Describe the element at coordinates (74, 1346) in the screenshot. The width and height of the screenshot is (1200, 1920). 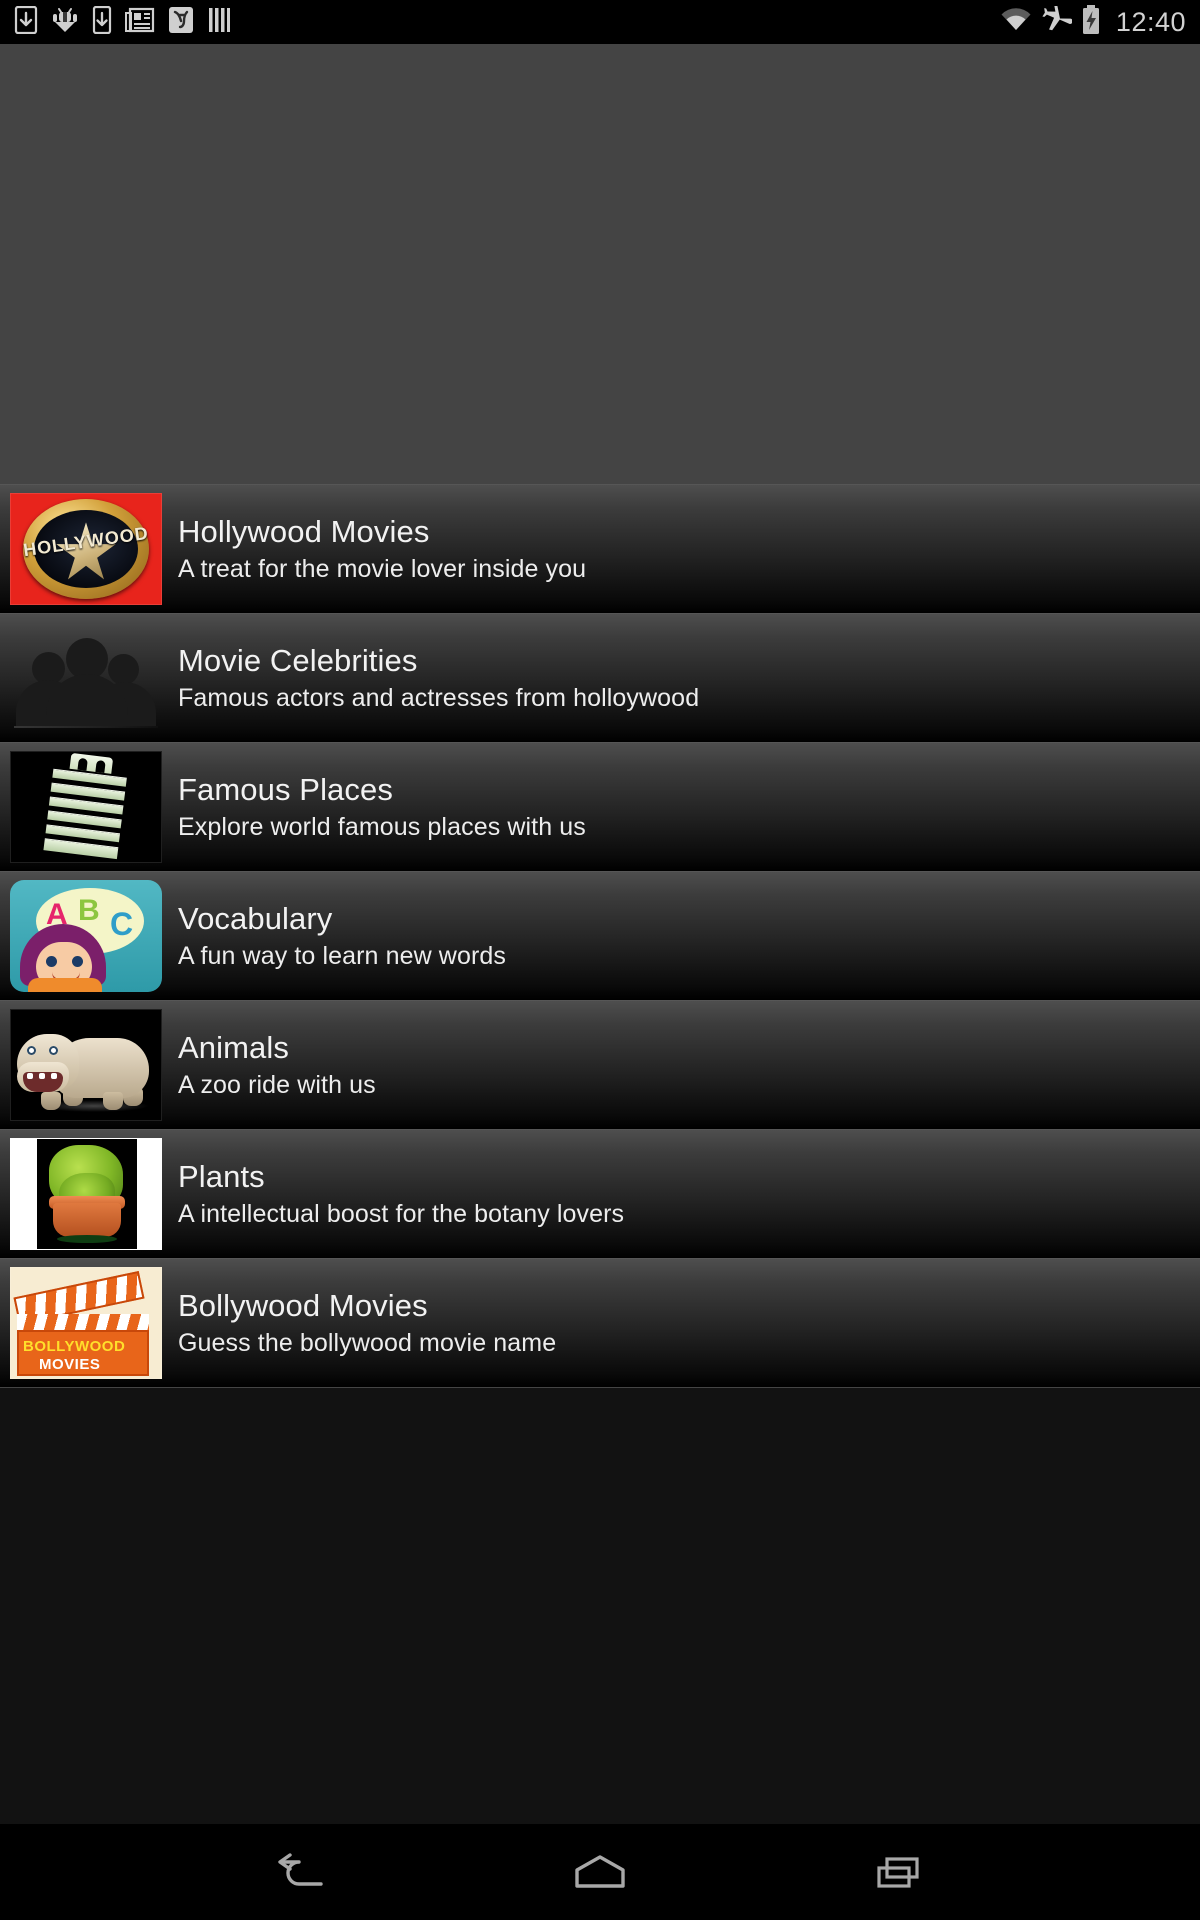
I see `bollywood-thumb-line1: BOLLYWOOD` at that location.